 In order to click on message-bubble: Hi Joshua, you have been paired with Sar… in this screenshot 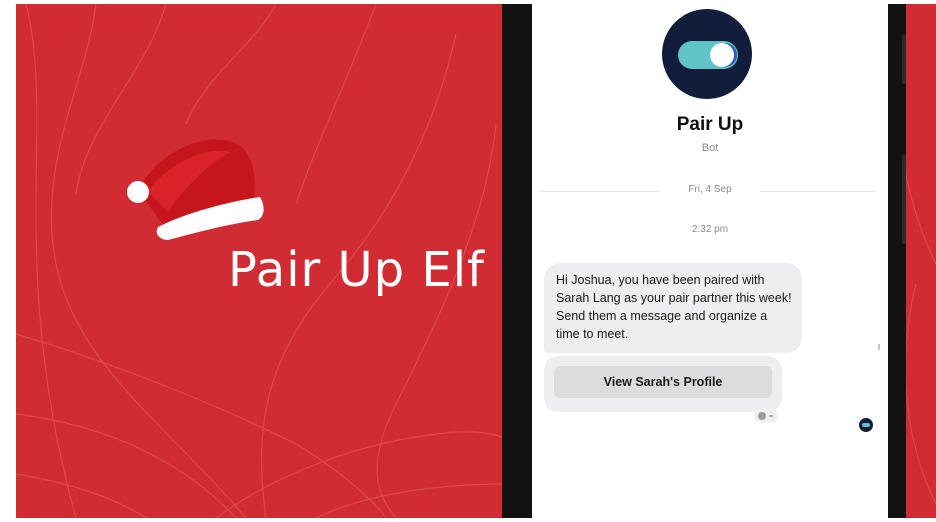, I will do `click(673, 308)`.